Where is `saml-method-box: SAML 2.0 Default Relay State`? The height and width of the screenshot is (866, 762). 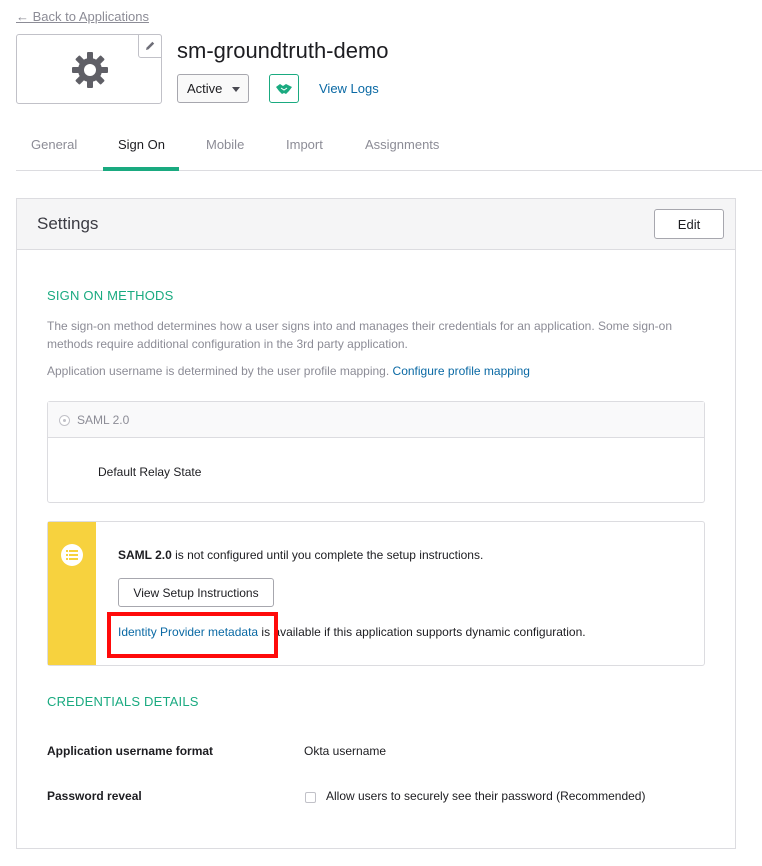 saml-method-box: SAML 2.0 Default Relay State is located at coordinates (376, 452).